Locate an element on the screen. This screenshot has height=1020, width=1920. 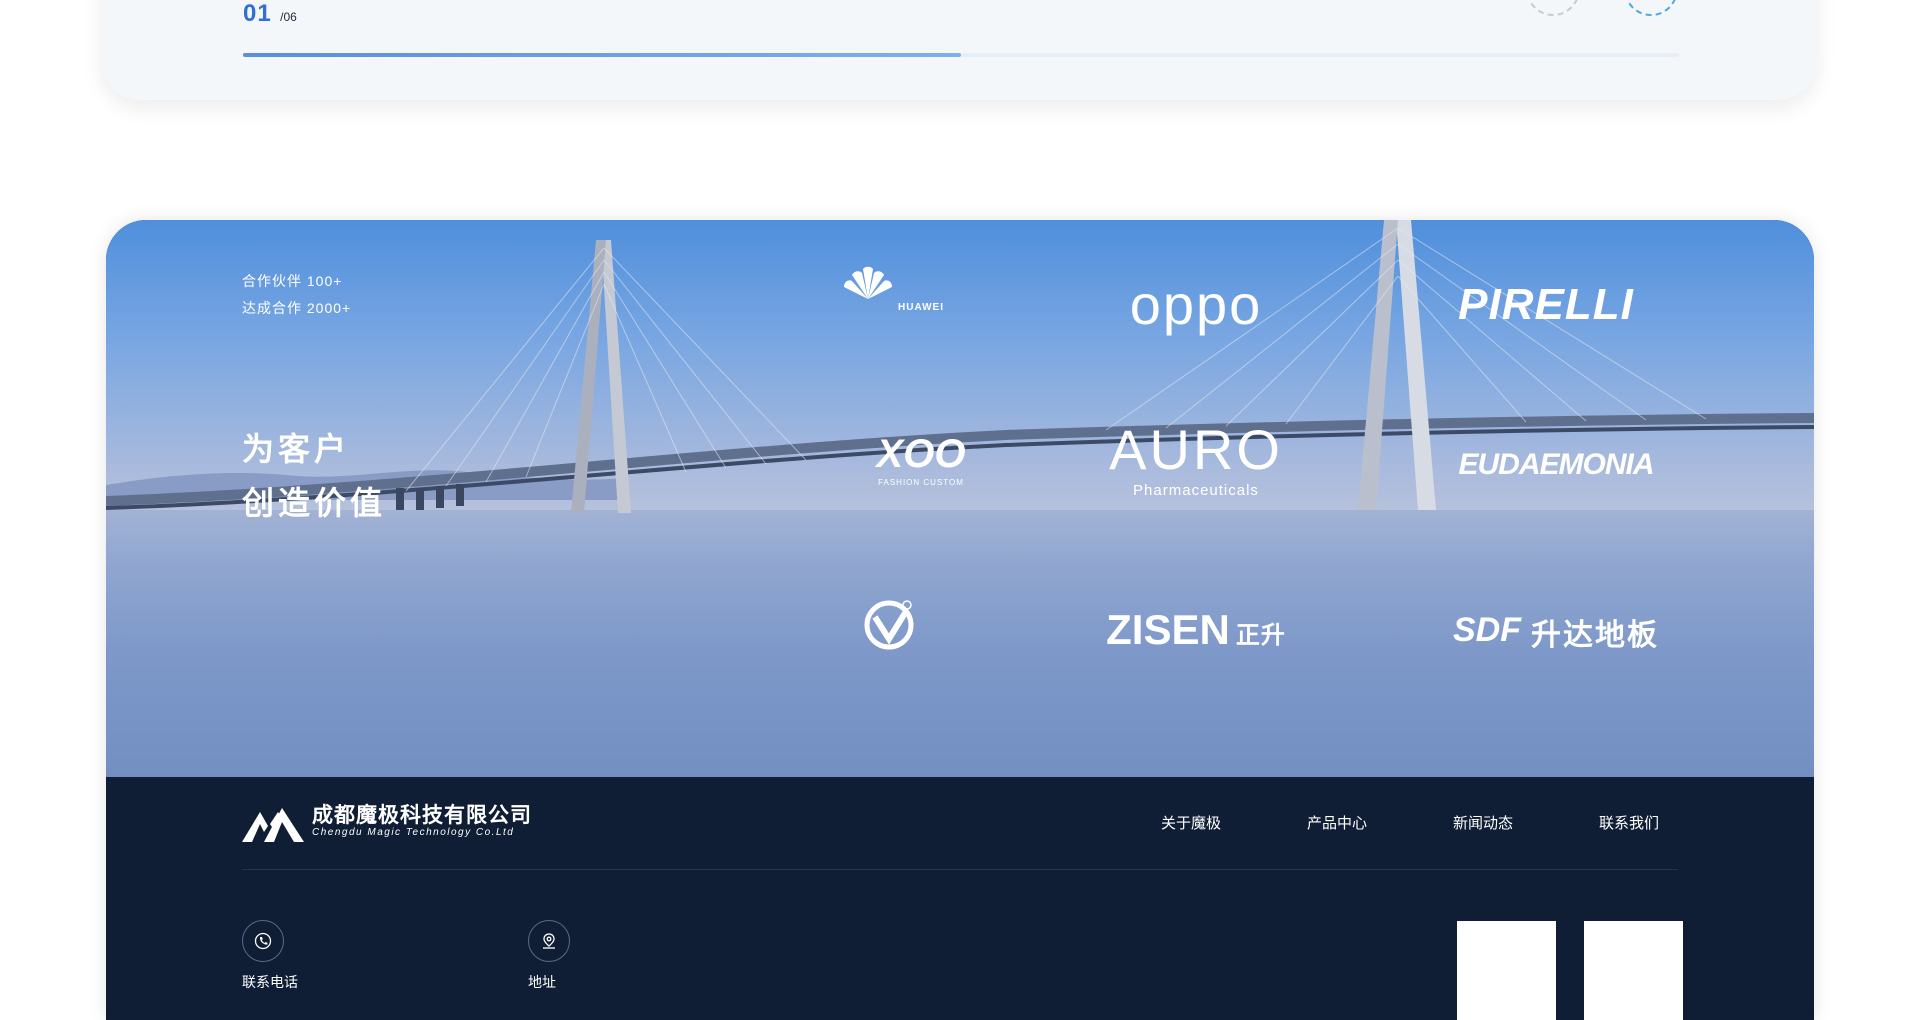
emblem-icon is located at coordinates (889, 625).